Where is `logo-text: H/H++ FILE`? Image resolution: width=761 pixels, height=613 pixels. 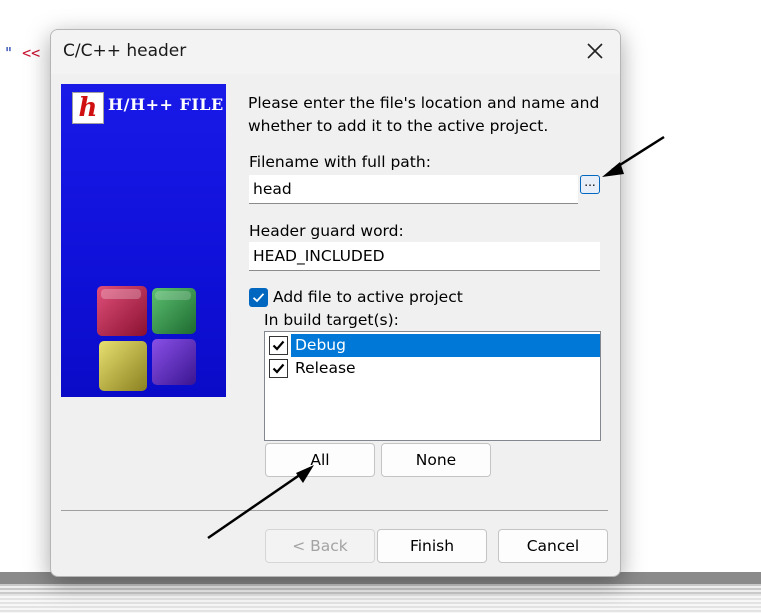
logo-text: H/H++ FILE is located at coordinates (166, 104).